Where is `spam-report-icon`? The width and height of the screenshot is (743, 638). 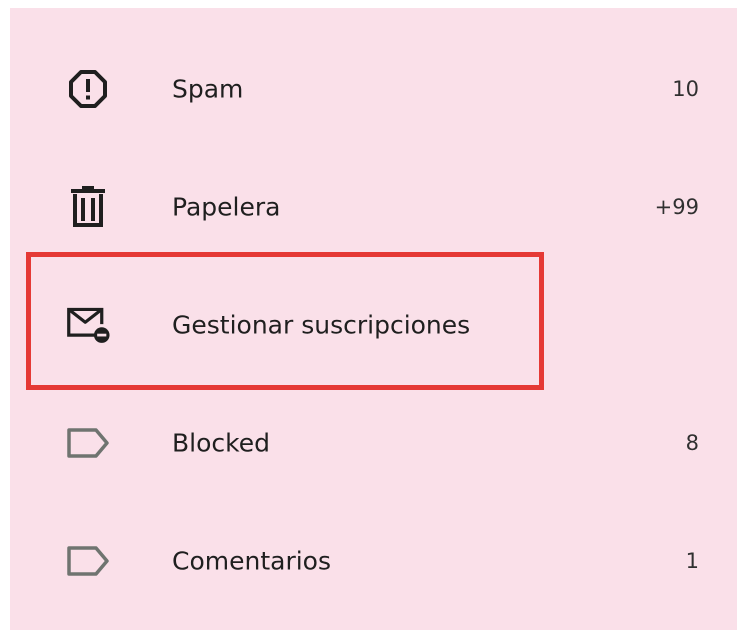 spam-report-icon is located at coordinates (88, 89).